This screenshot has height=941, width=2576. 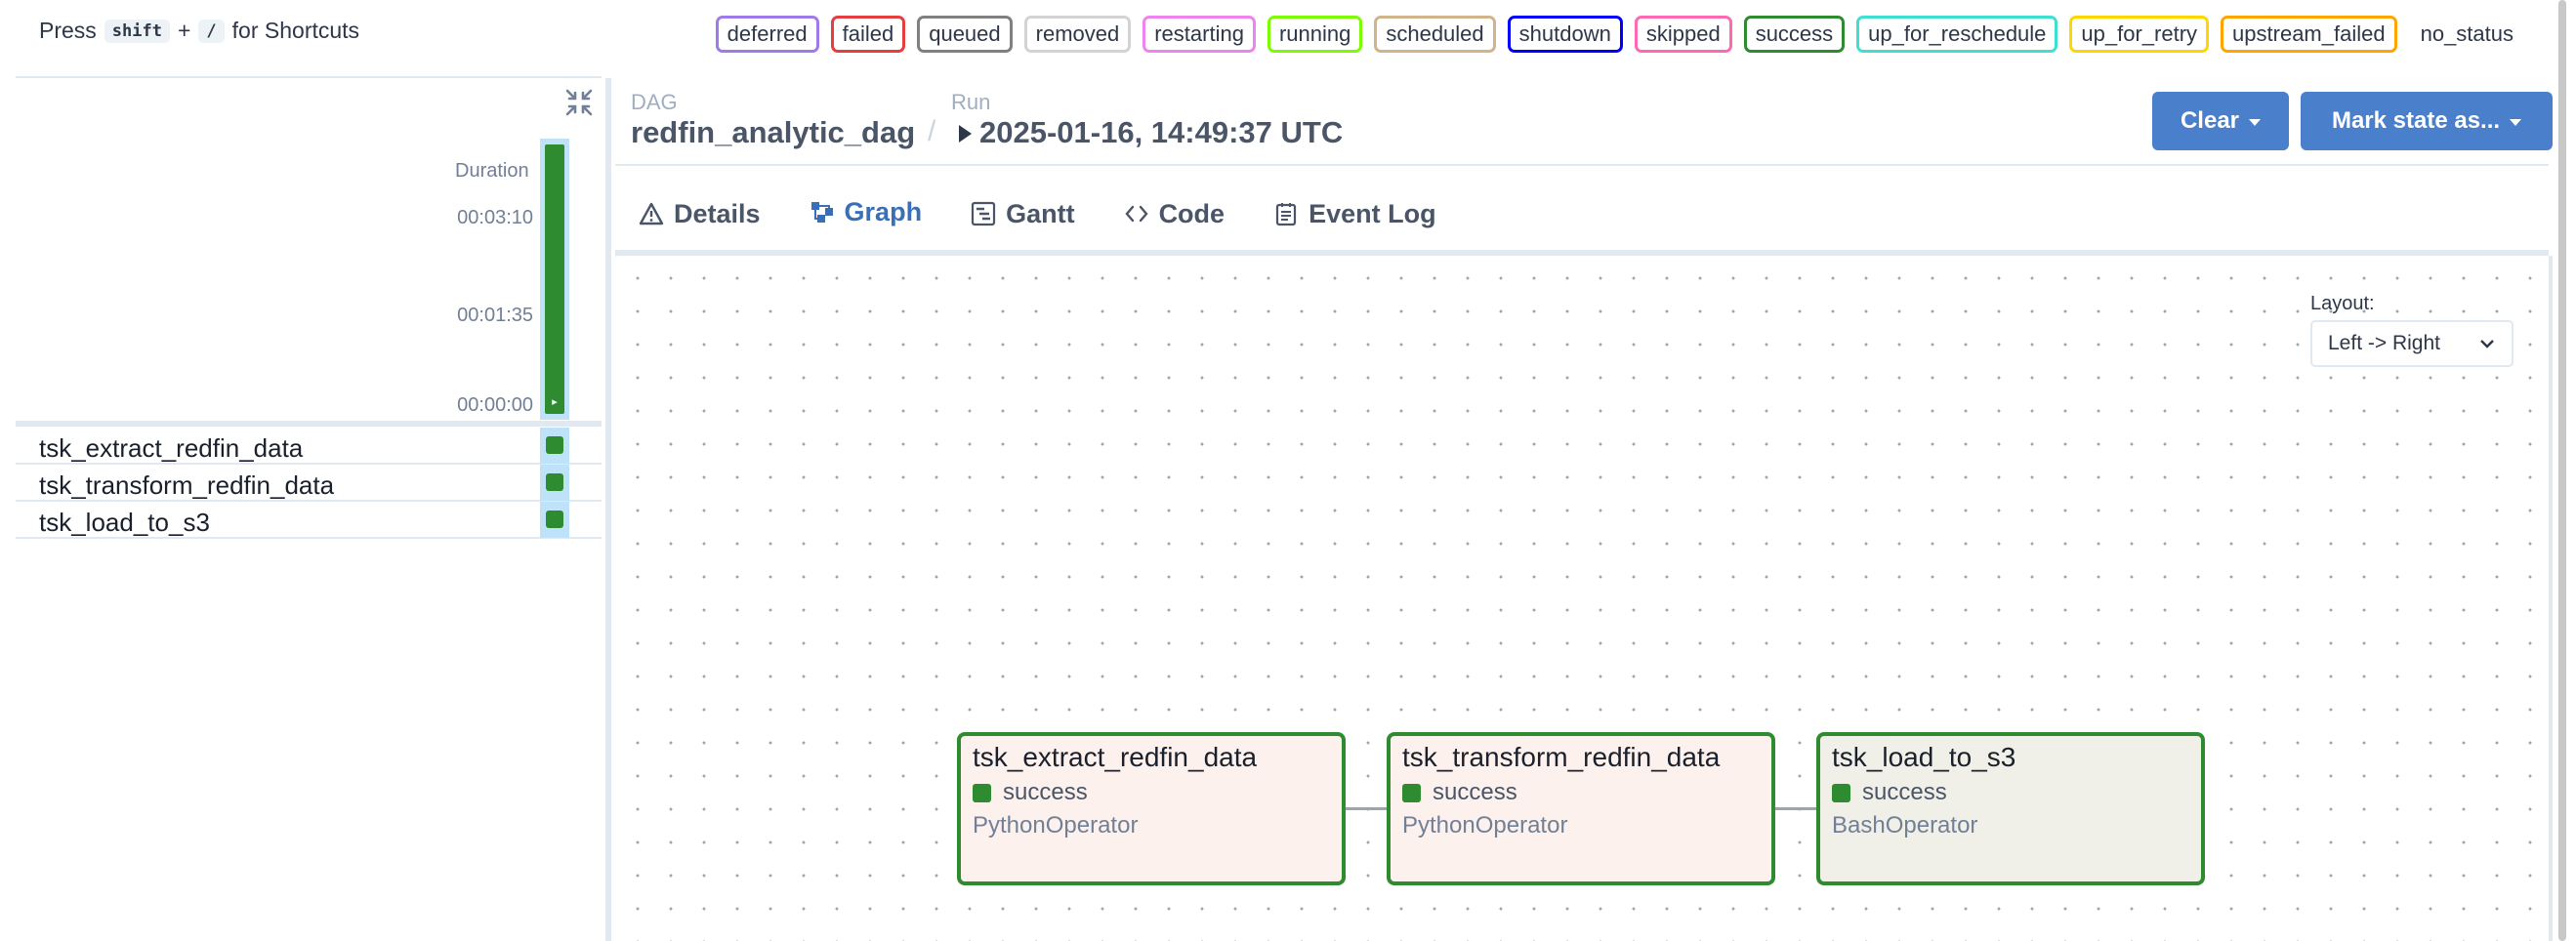 I want to click on warning-icon, so click(x=651, y=213).